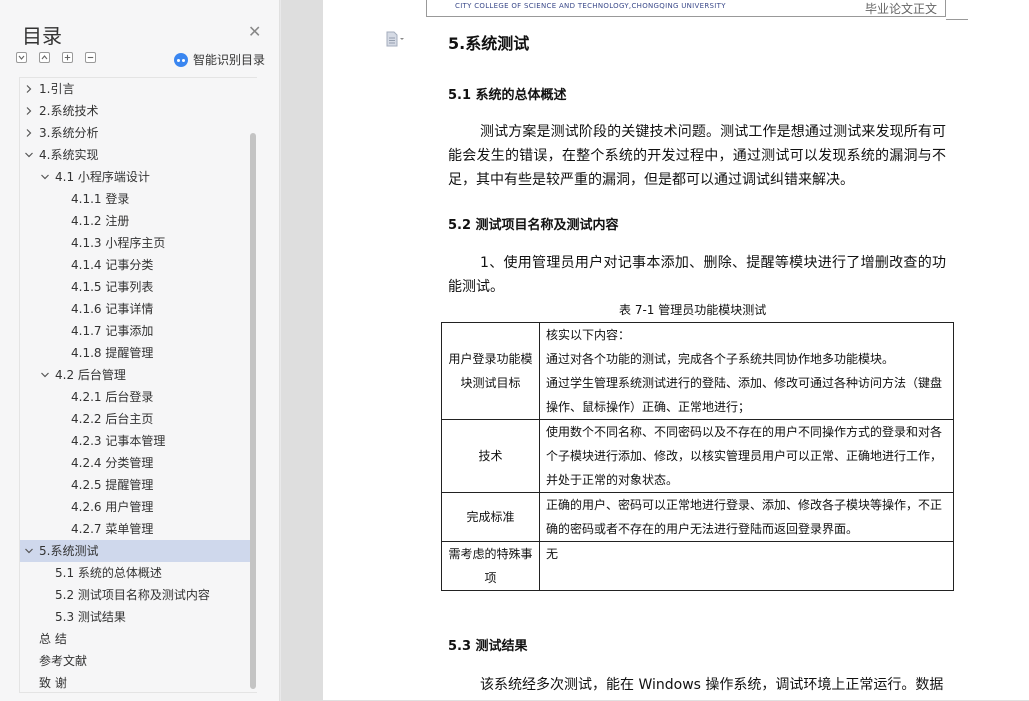 The width and height of the screenshot is (1029, 701). I want to click on toc-item-label: 致 谢, so click(53, 683).